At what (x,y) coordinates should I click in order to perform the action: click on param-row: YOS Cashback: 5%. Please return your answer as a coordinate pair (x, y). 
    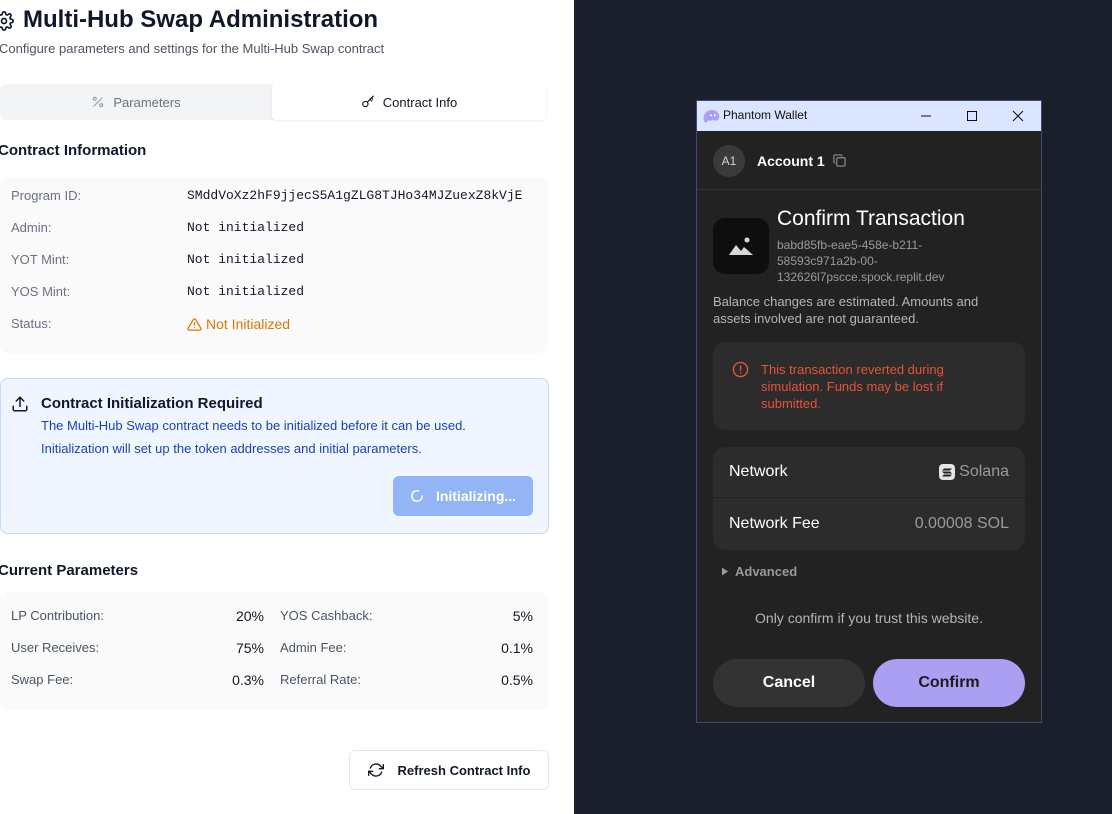
    Looking at the image, I should click on (406, 618).